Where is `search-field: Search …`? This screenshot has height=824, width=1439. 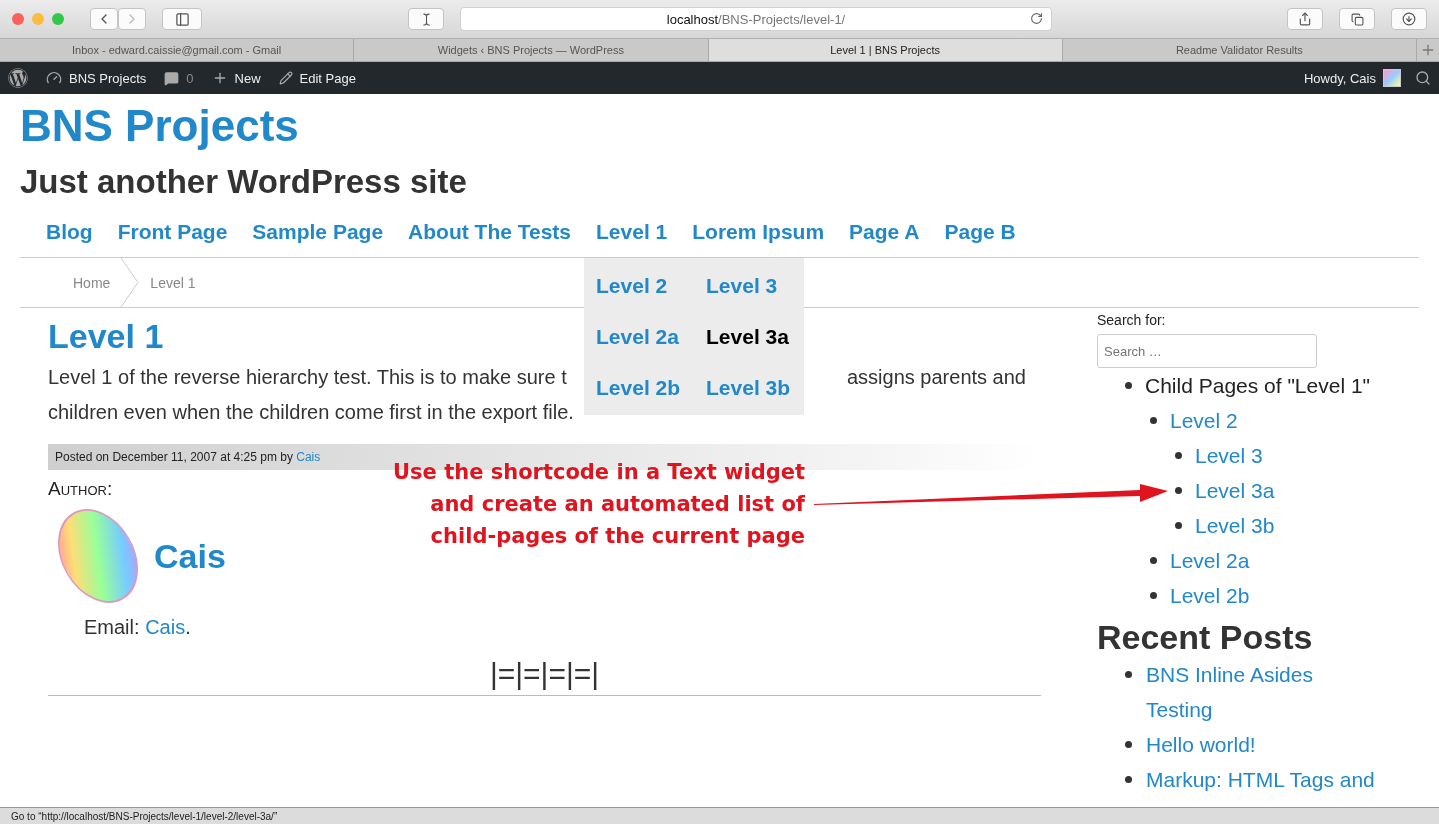
search-field: Search … is located at coordinates (1207, 351).